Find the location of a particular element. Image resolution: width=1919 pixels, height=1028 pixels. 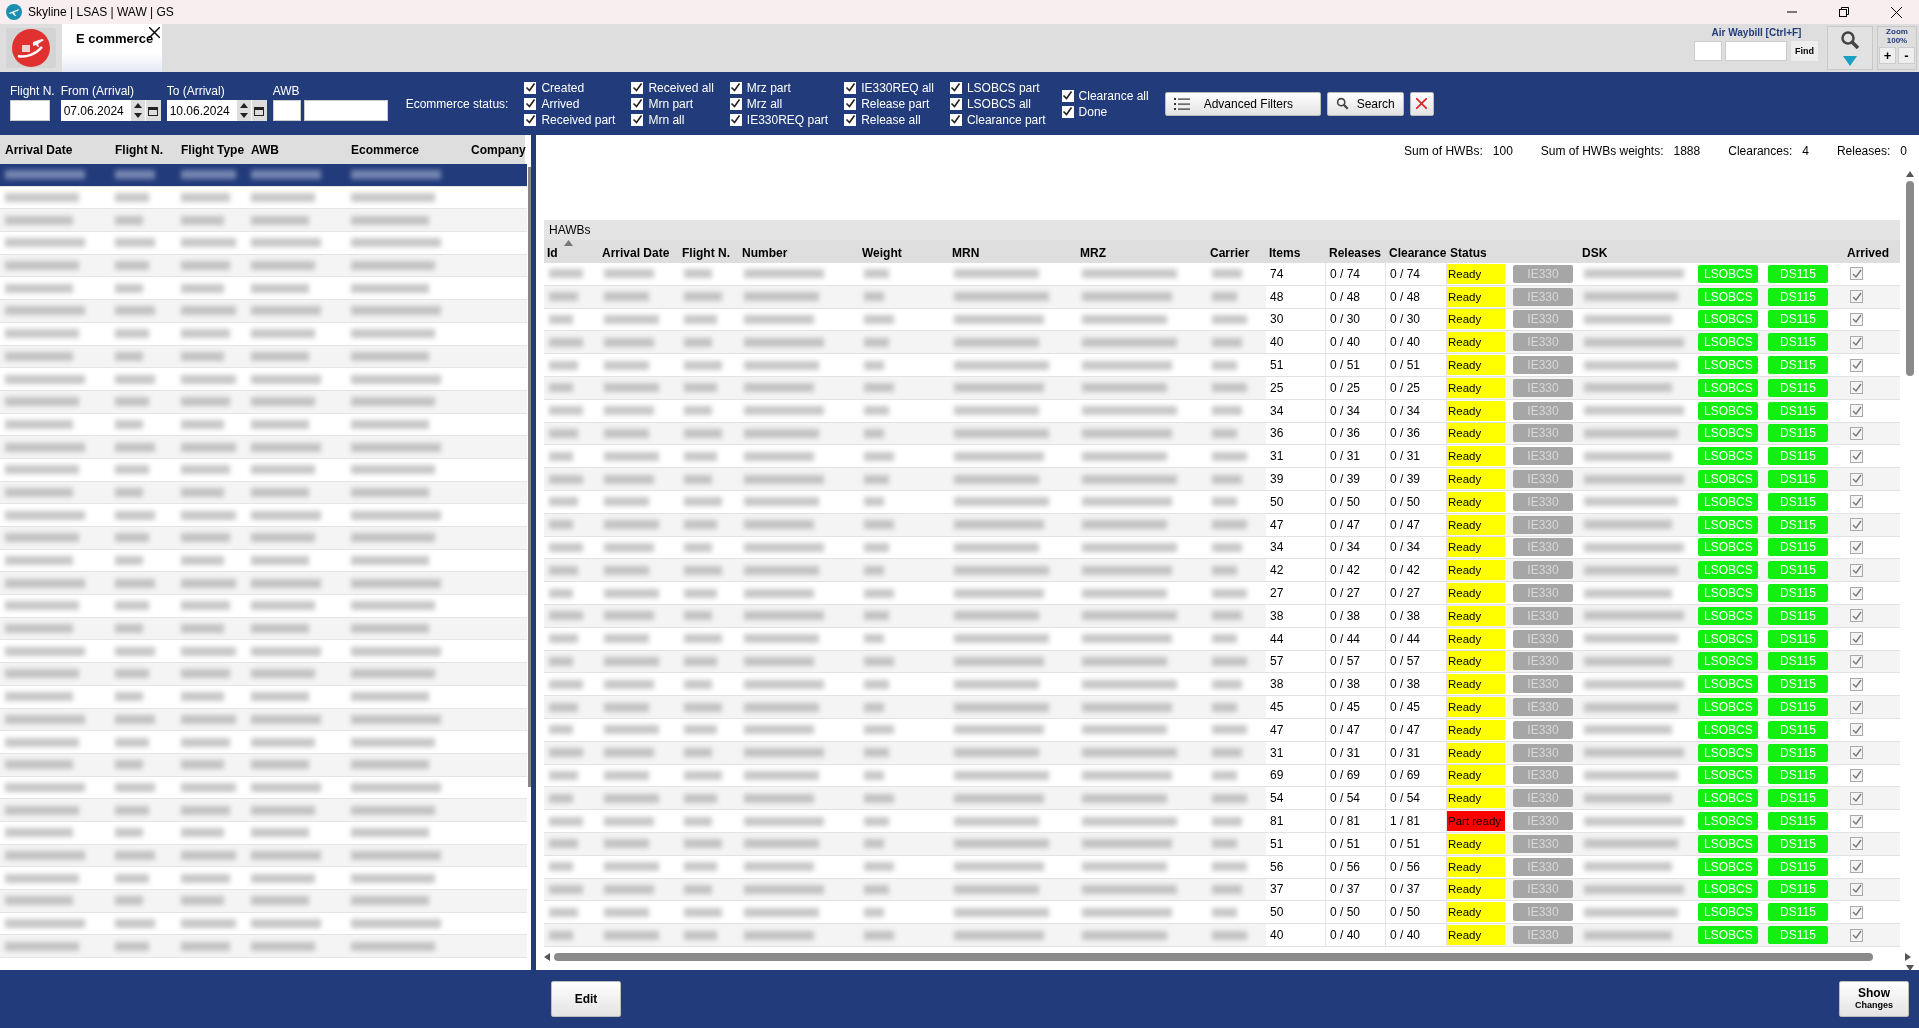

zoom-in-button: + is located at coordinates (1887, 55).